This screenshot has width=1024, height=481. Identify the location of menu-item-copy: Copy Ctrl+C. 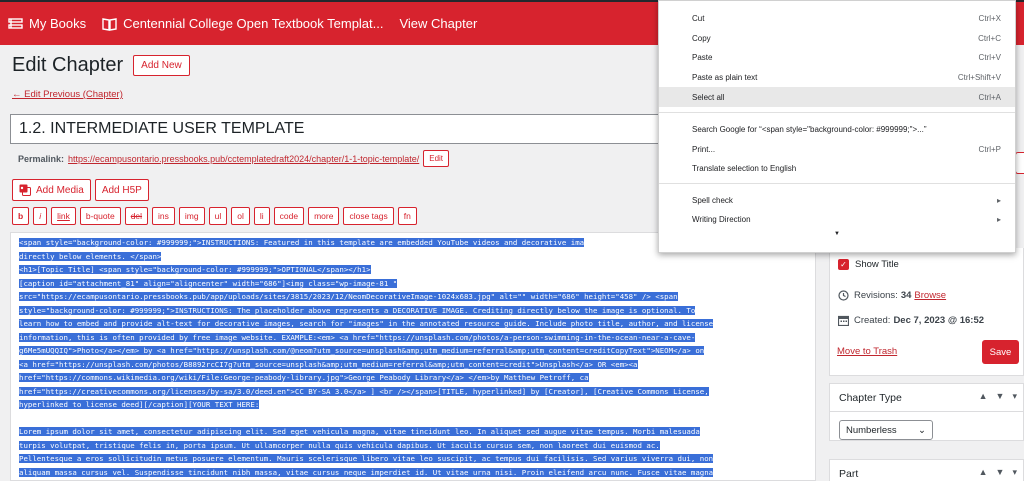
(837, 38).